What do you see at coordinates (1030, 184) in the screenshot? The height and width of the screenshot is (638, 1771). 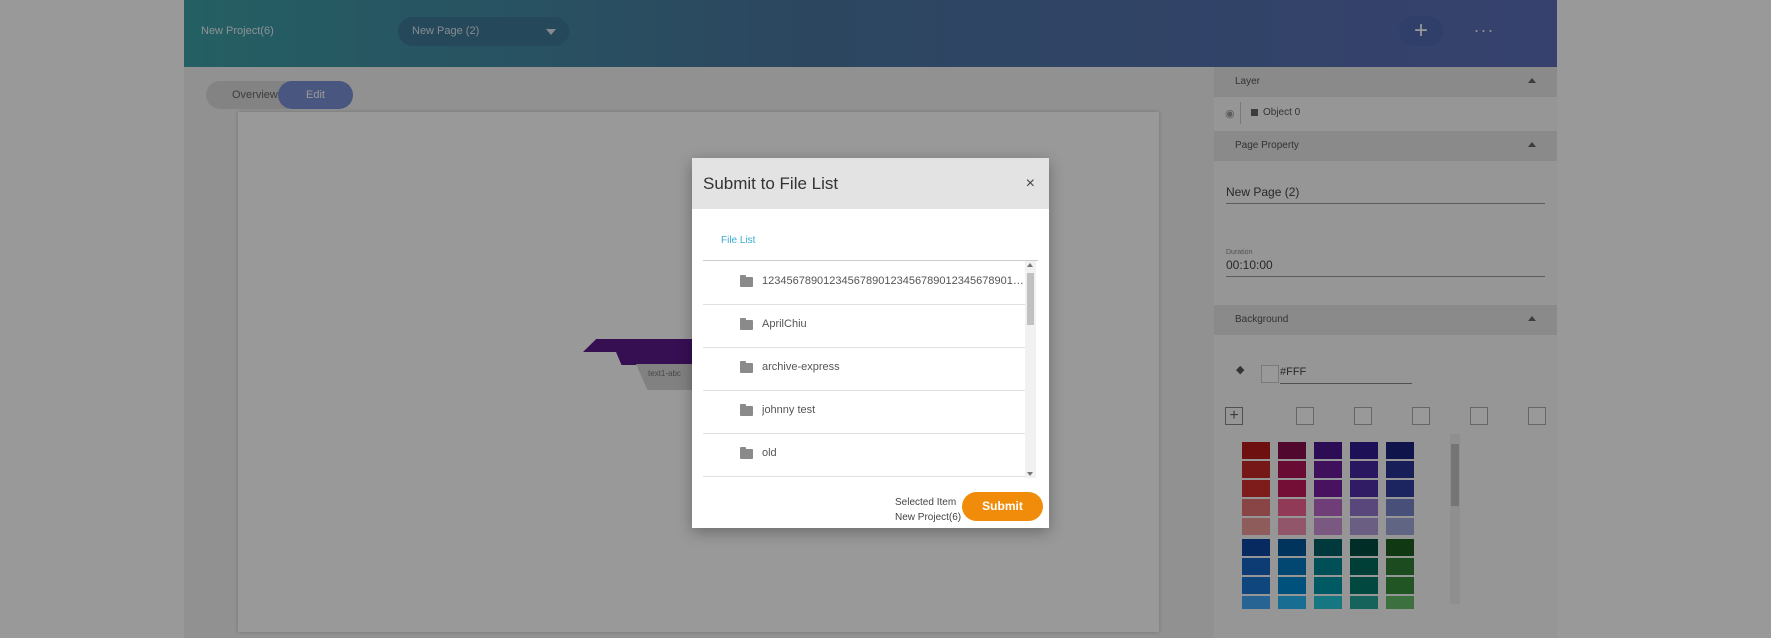 I see `close-icon: ×` at bounding box center [1030, 184].